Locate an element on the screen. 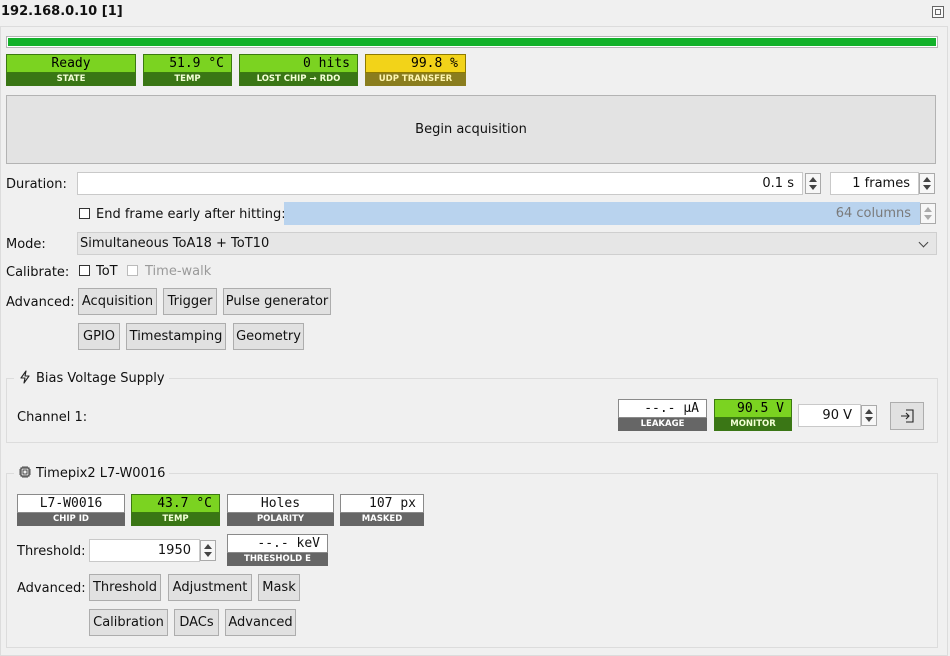 The width and height of the screenshot is (950, 656). voltage-stepper is located at coordinates (869, 415).